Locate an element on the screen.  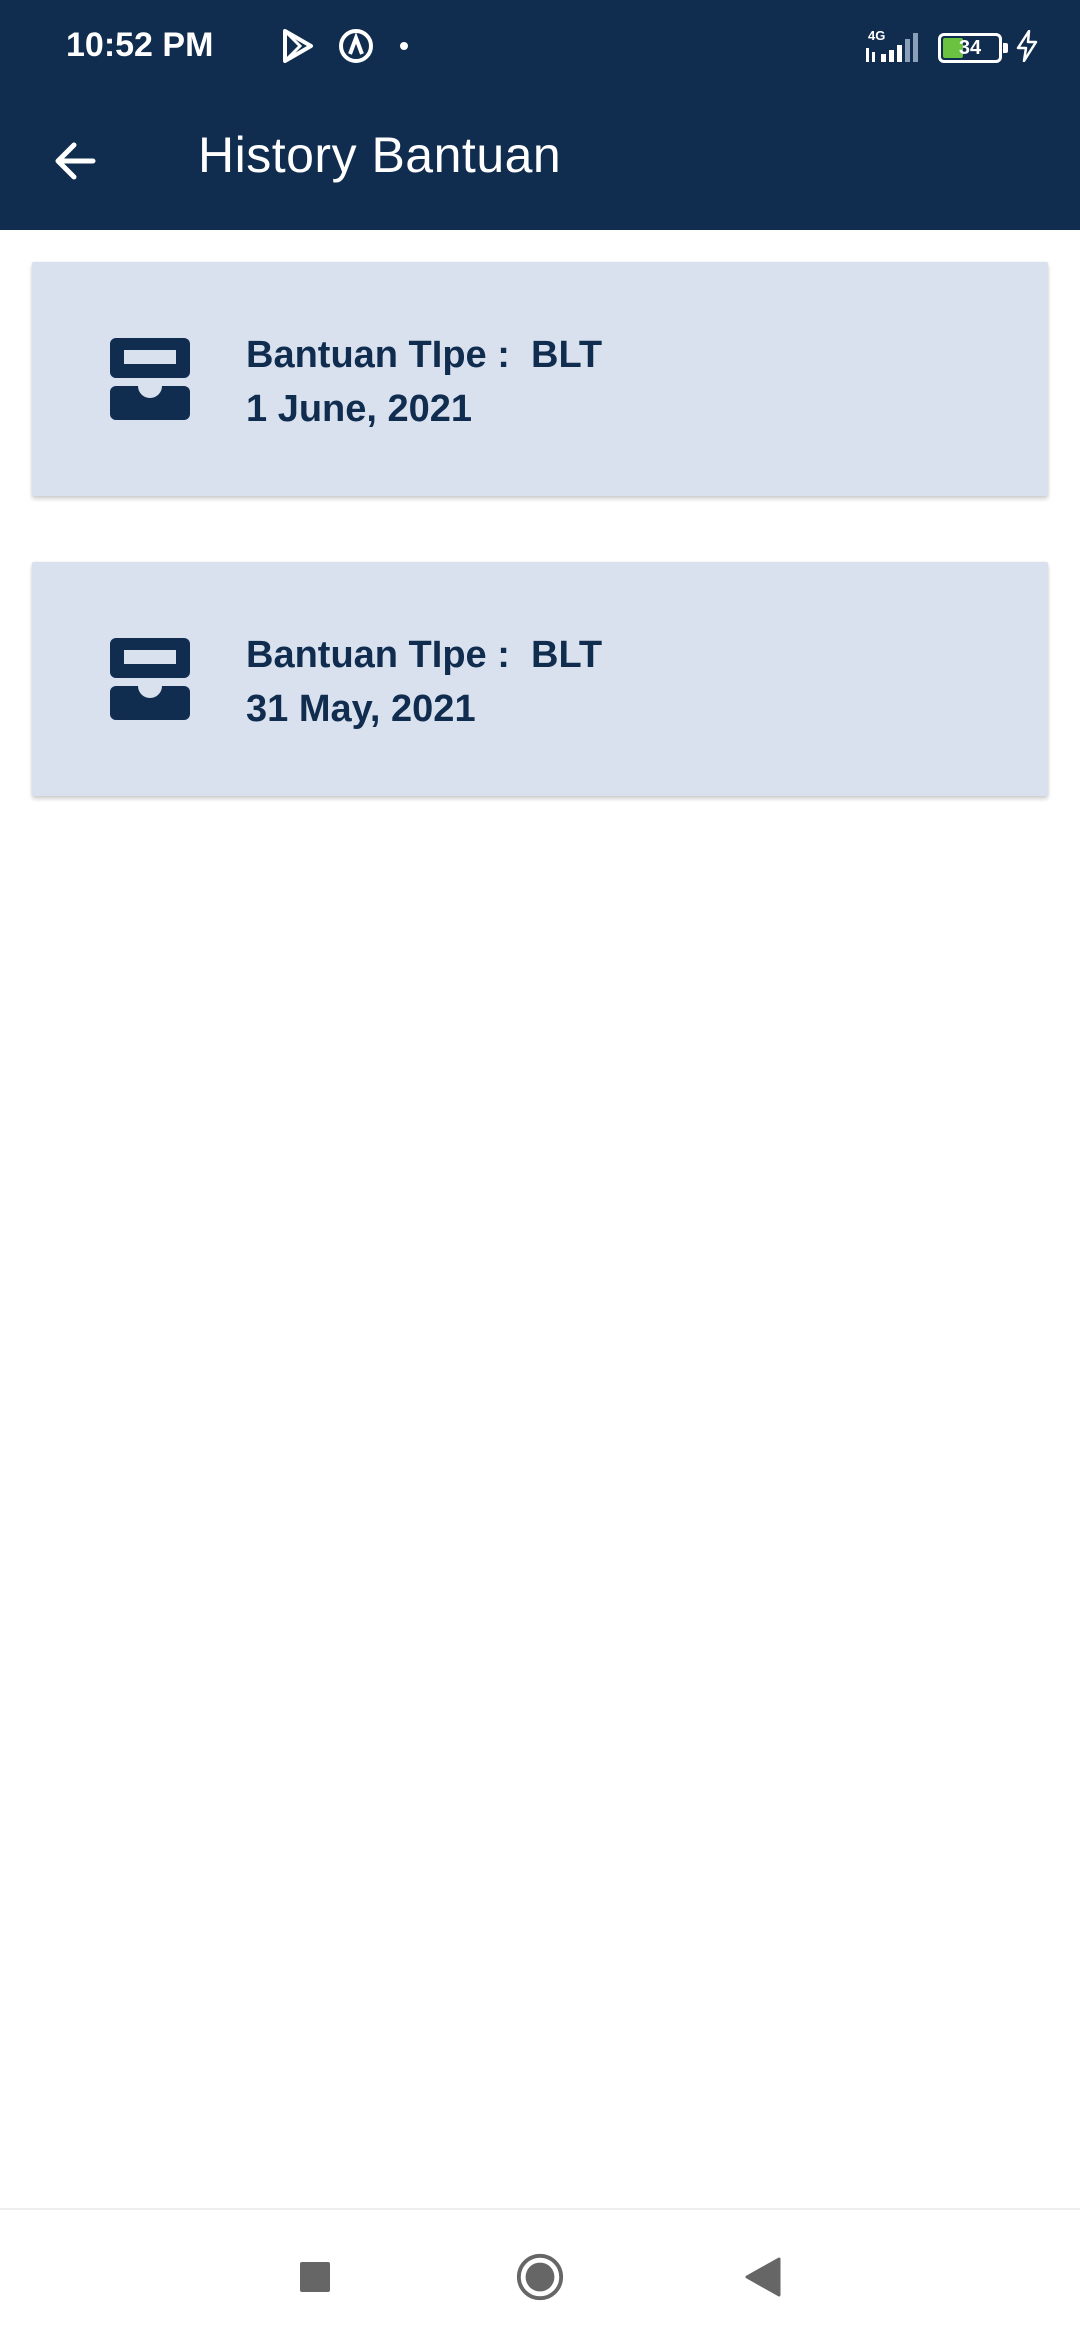
bantuan-date: 31 May, 2021 is located at coordinates (361, 709).